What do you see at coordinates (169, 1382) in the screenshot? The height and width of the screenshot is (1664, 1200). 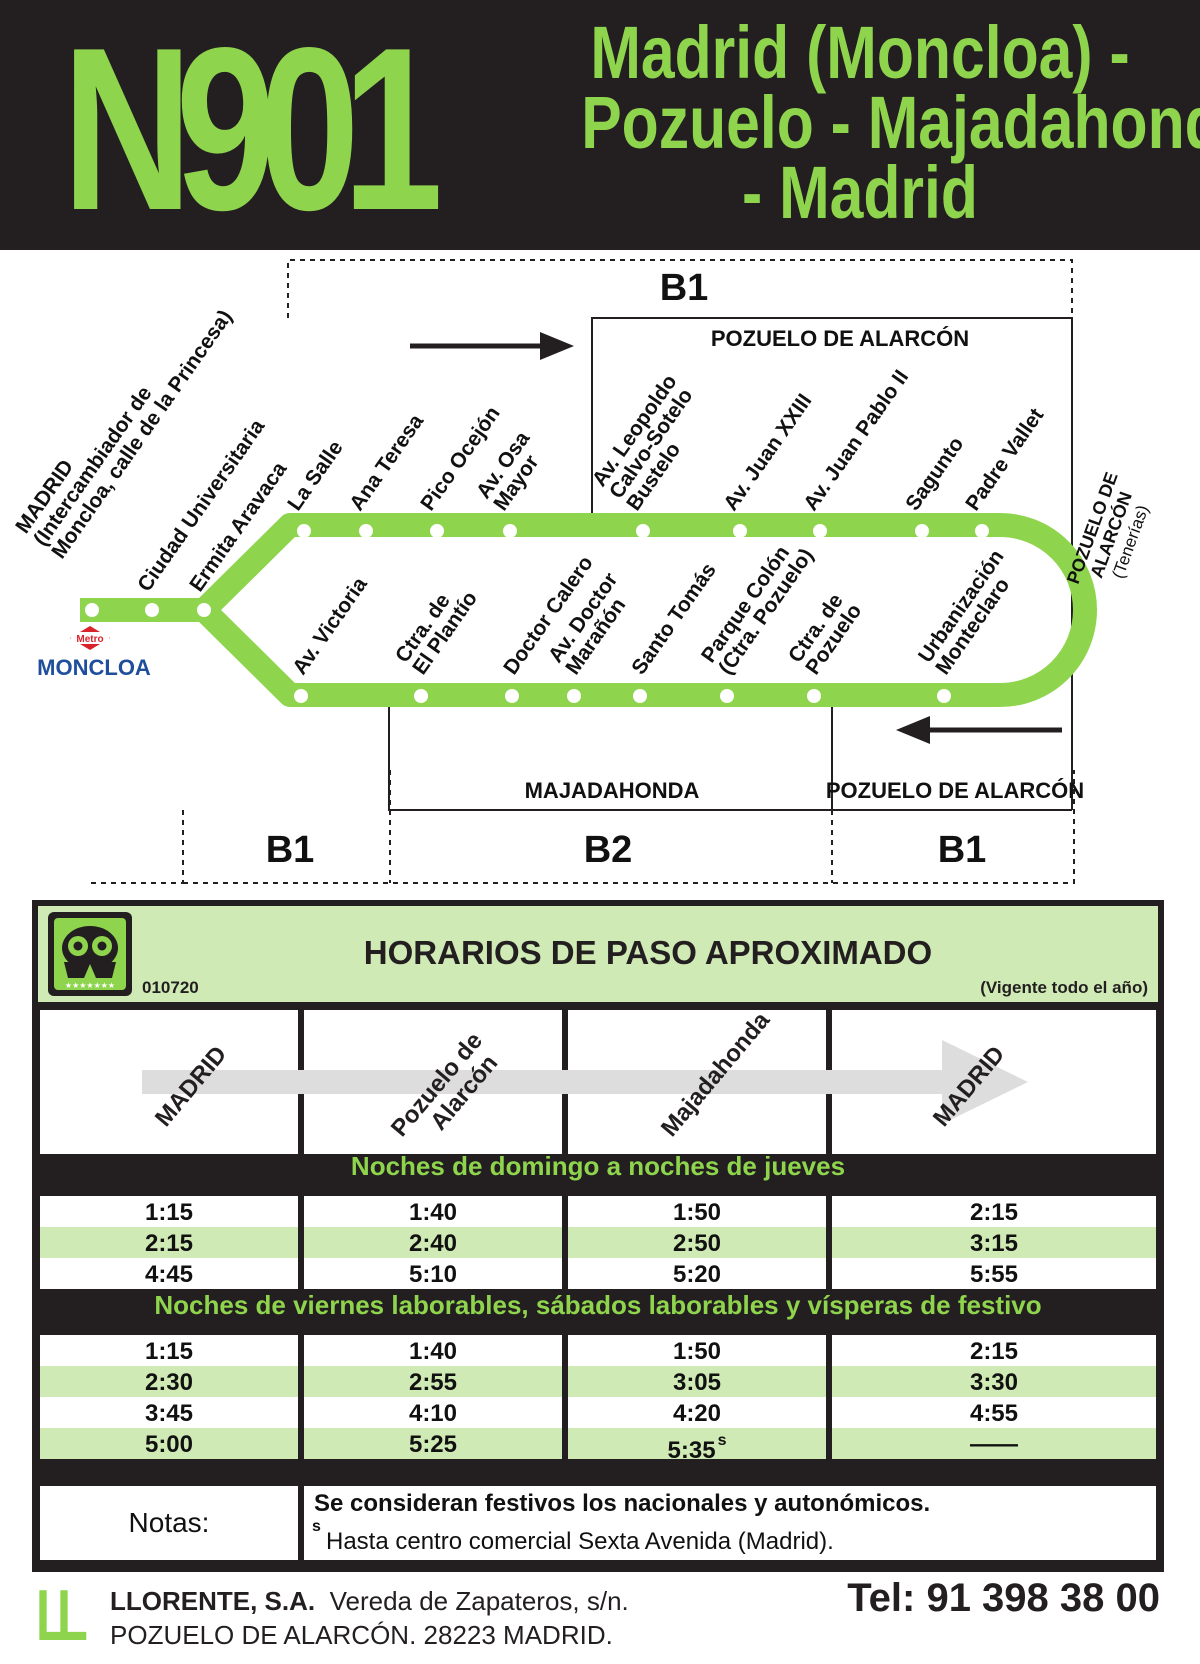 I see `table-cell: 2:30` at bounding box center [169, 1382].